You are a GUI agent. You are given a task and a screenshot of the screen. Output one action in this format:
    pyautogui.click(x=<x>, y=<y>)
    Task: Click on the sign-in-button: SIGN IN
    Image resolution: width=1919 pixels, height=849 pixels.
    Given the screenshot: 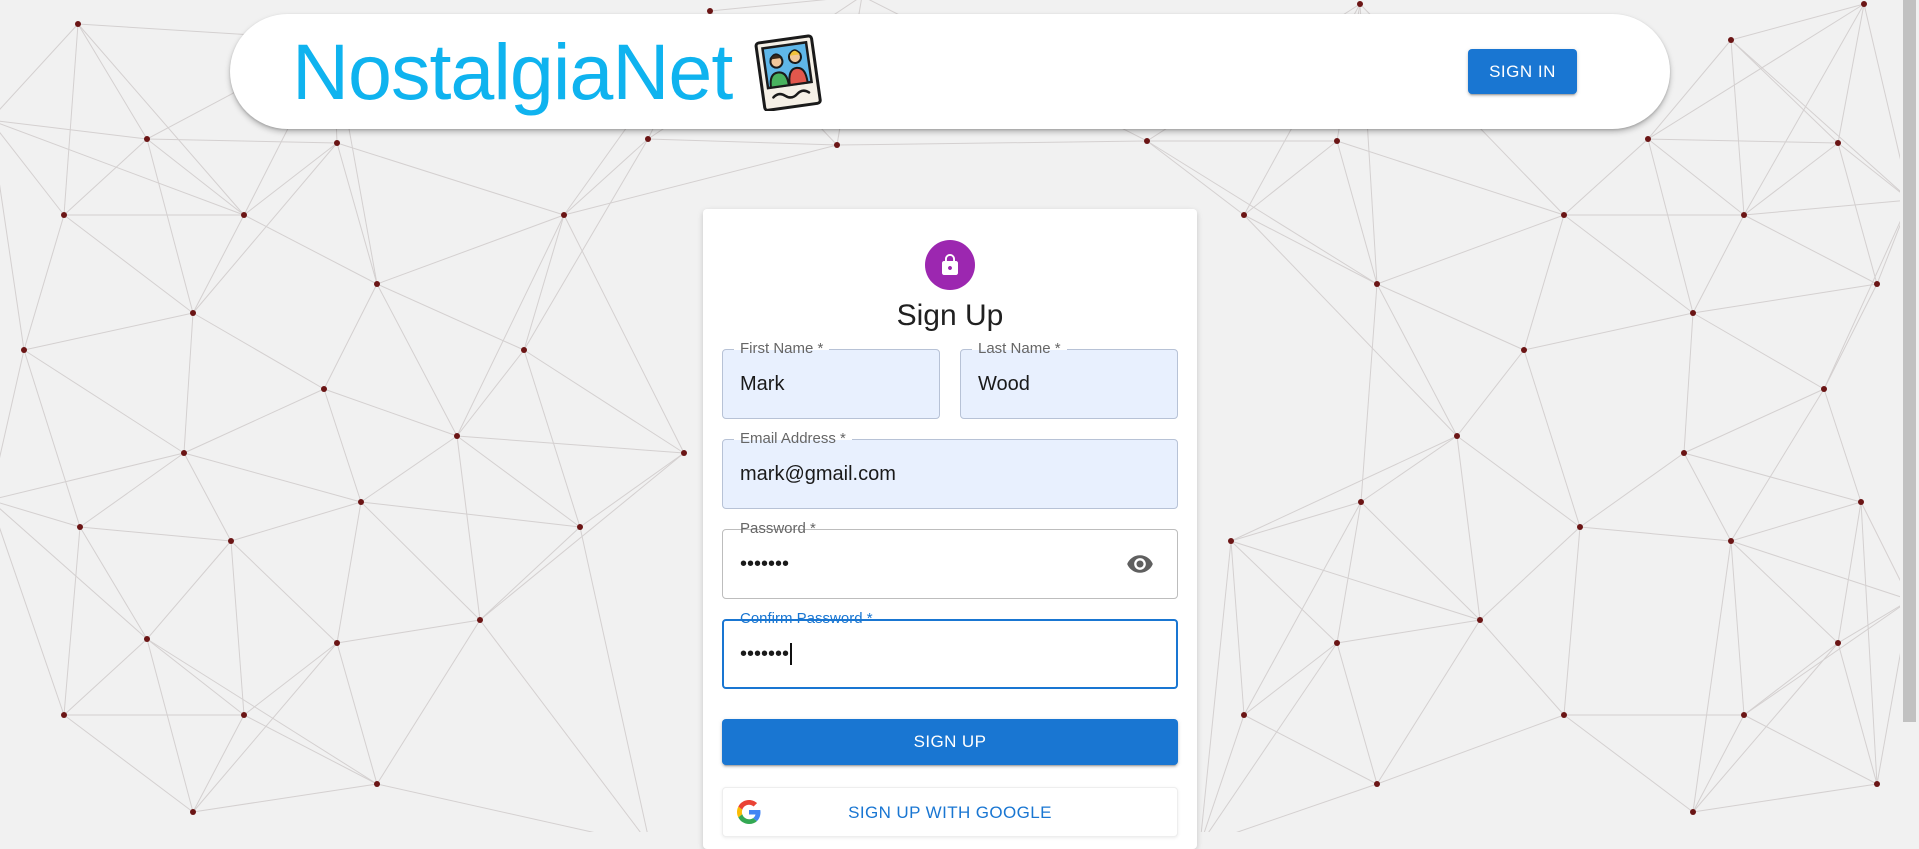 What is the action you would take?
    pyautogui.click(x=1522, y=71)
    